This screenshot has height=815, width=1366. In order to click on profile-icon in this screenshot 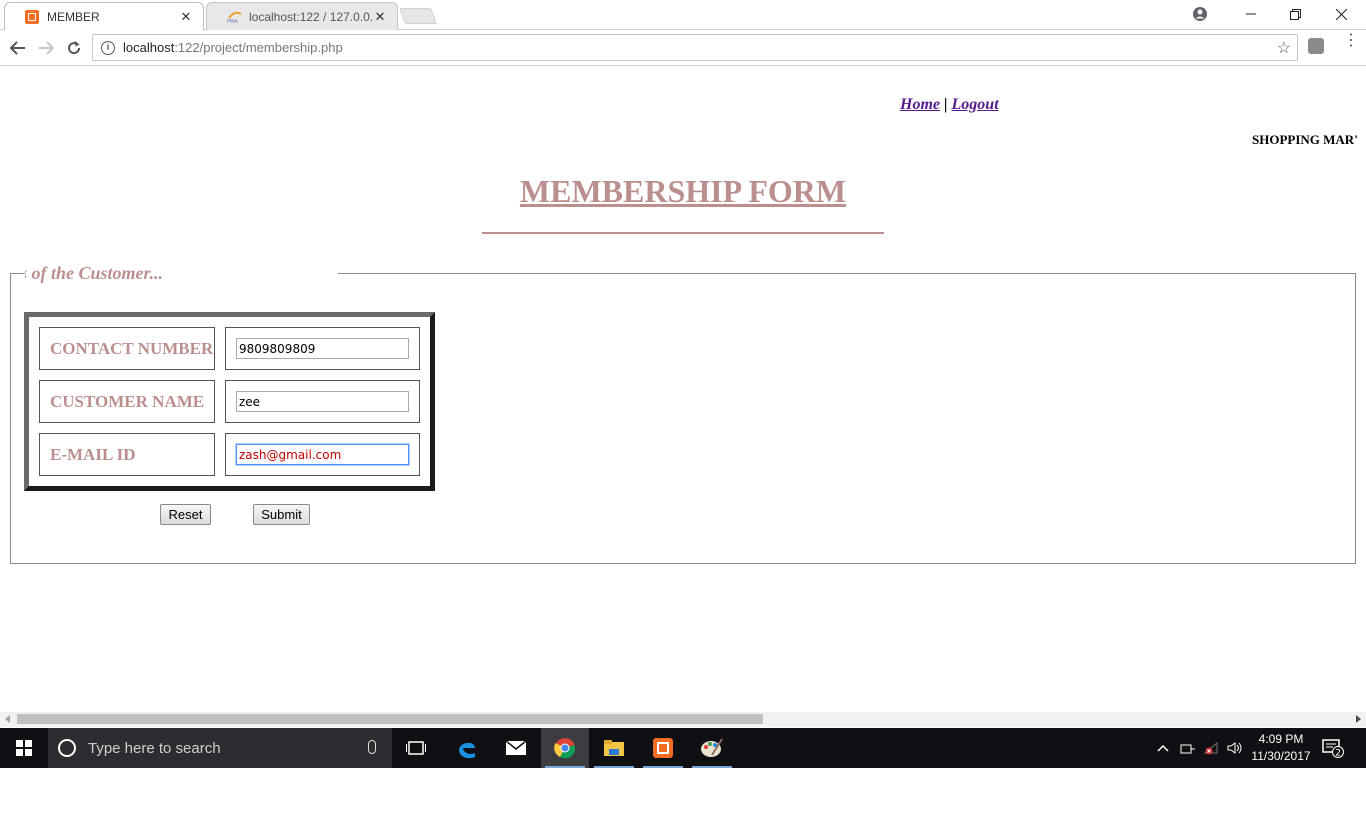, I will do `click(1200, 14)`.